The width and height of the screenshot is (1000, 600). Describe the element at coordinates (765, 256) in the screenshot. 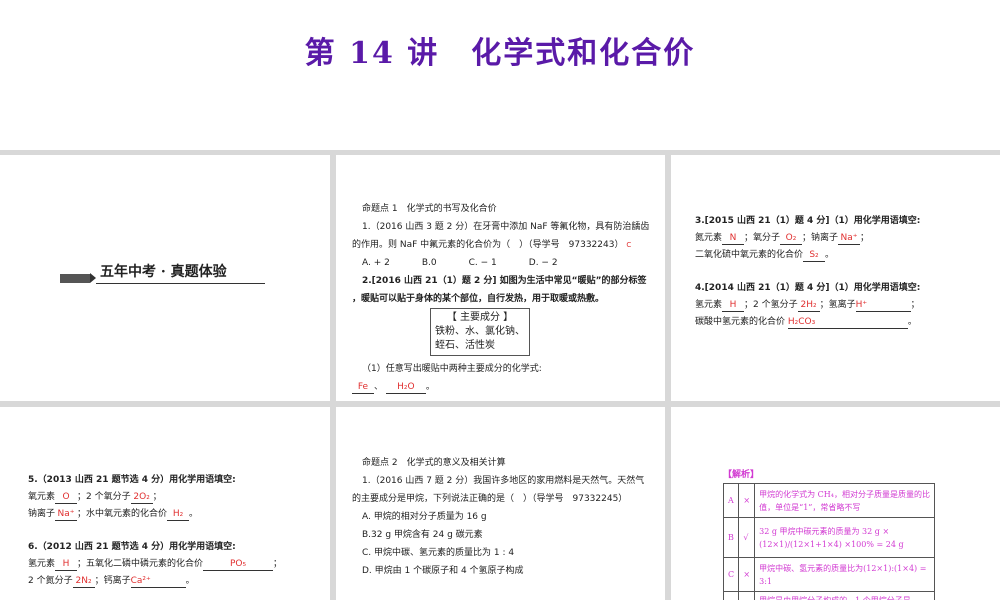

I see `fill-line: 二氧化硫中氧元素的化合价 S₂。` at that location.